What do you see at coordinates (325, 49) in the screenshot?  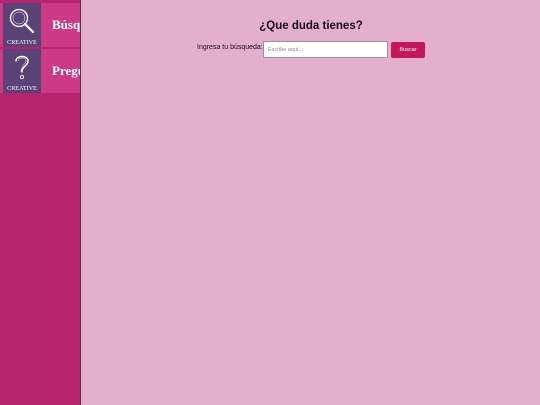 I see `search-input` at bounding box center [325, 49].